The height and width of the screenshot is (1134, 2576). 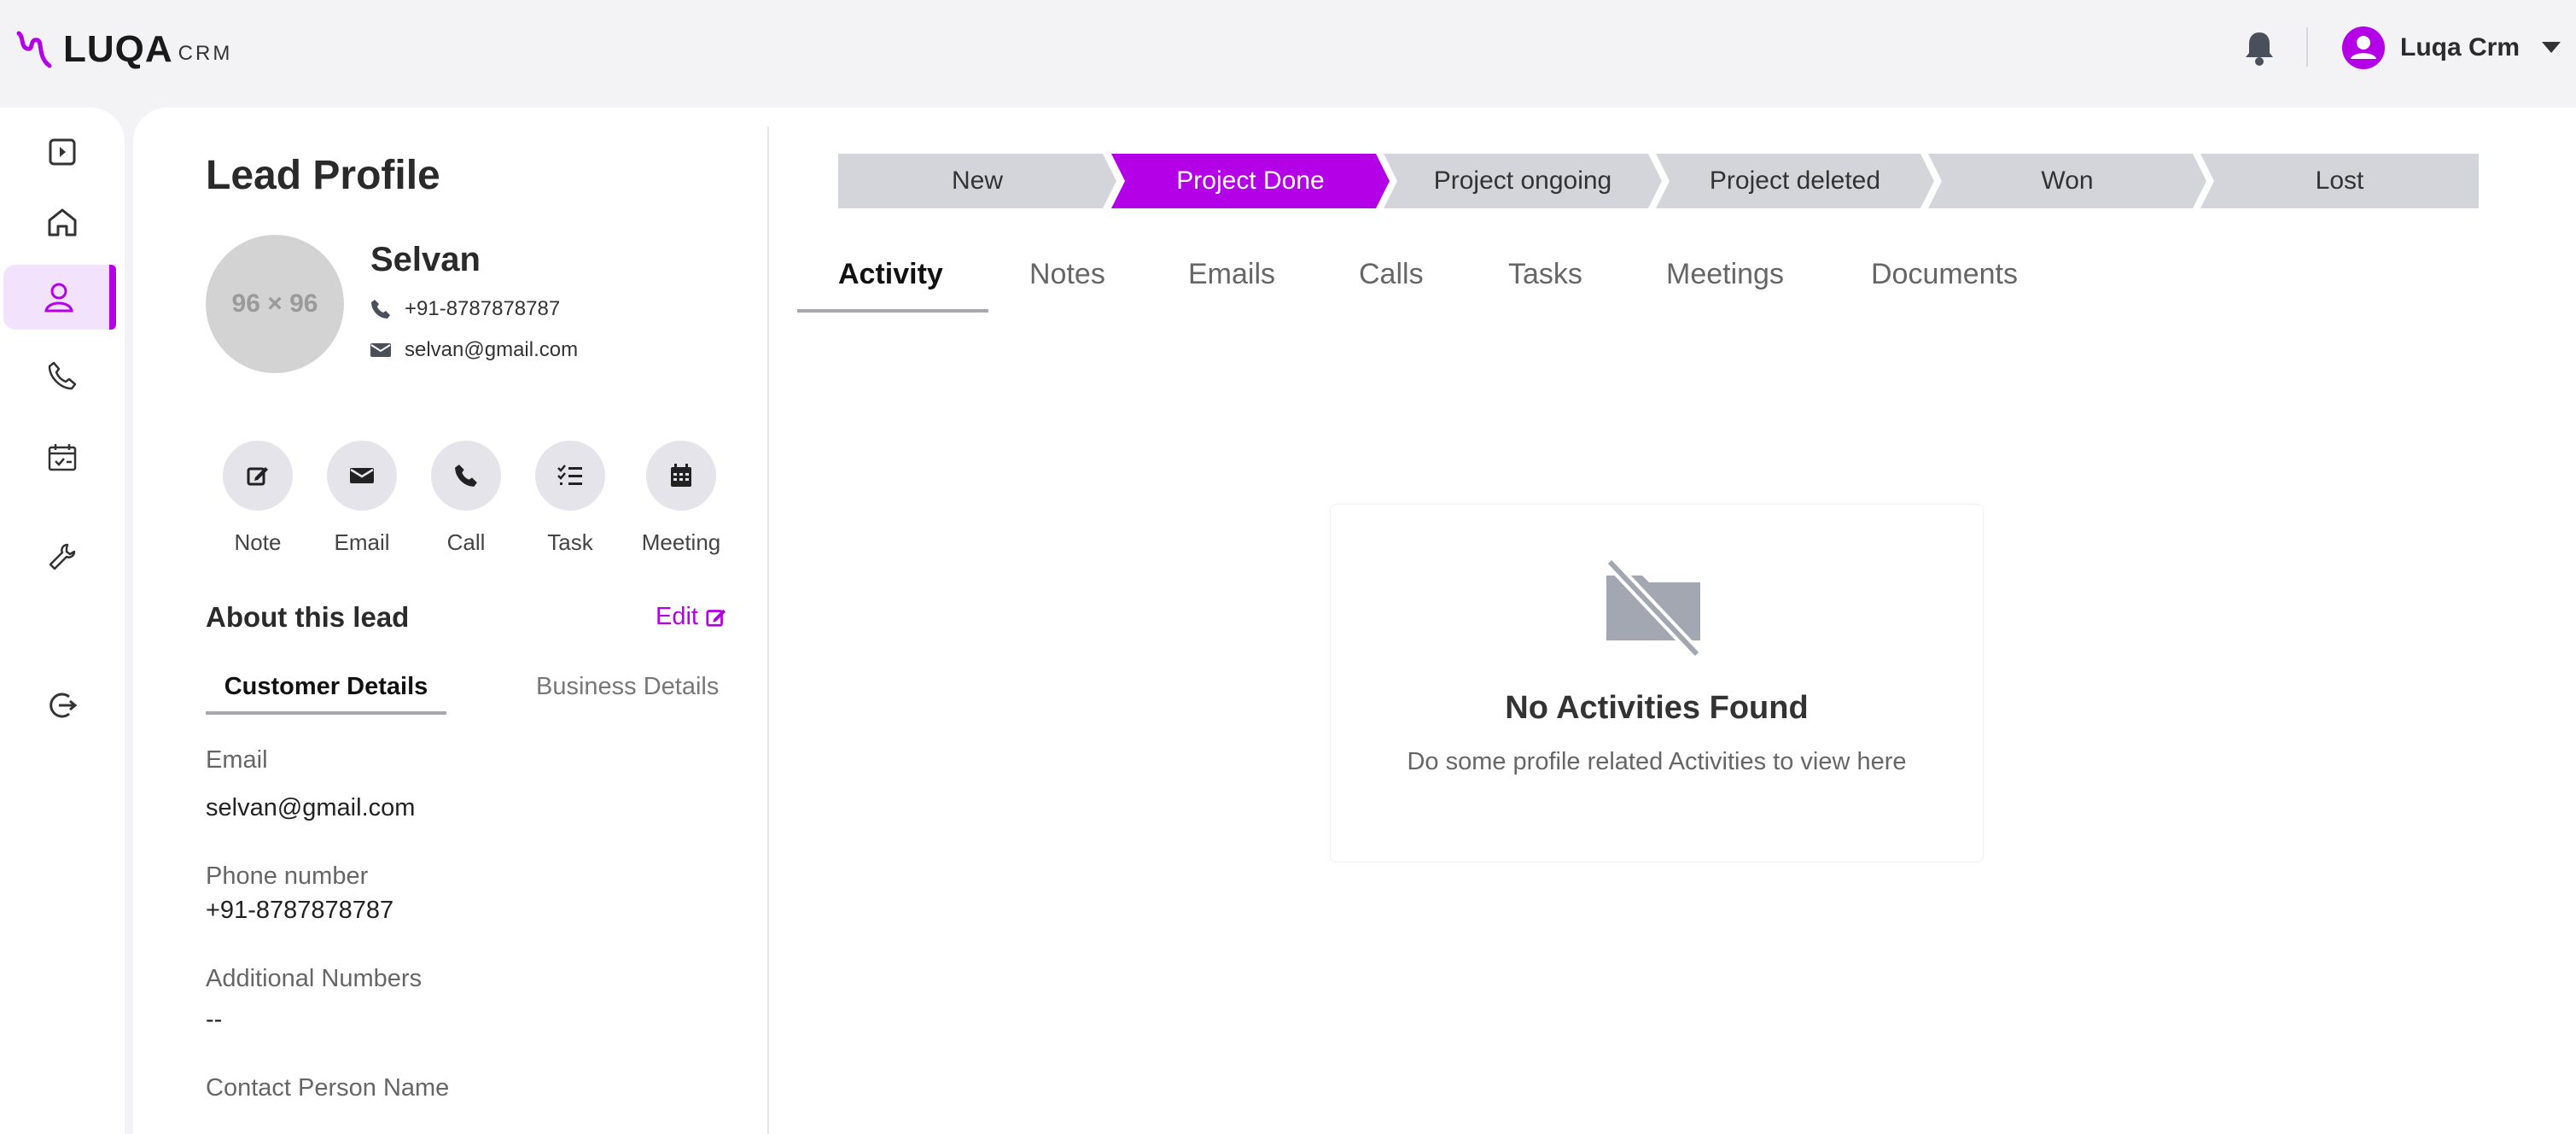 I want to click on call-action-circle, so click(x=466, y=476).